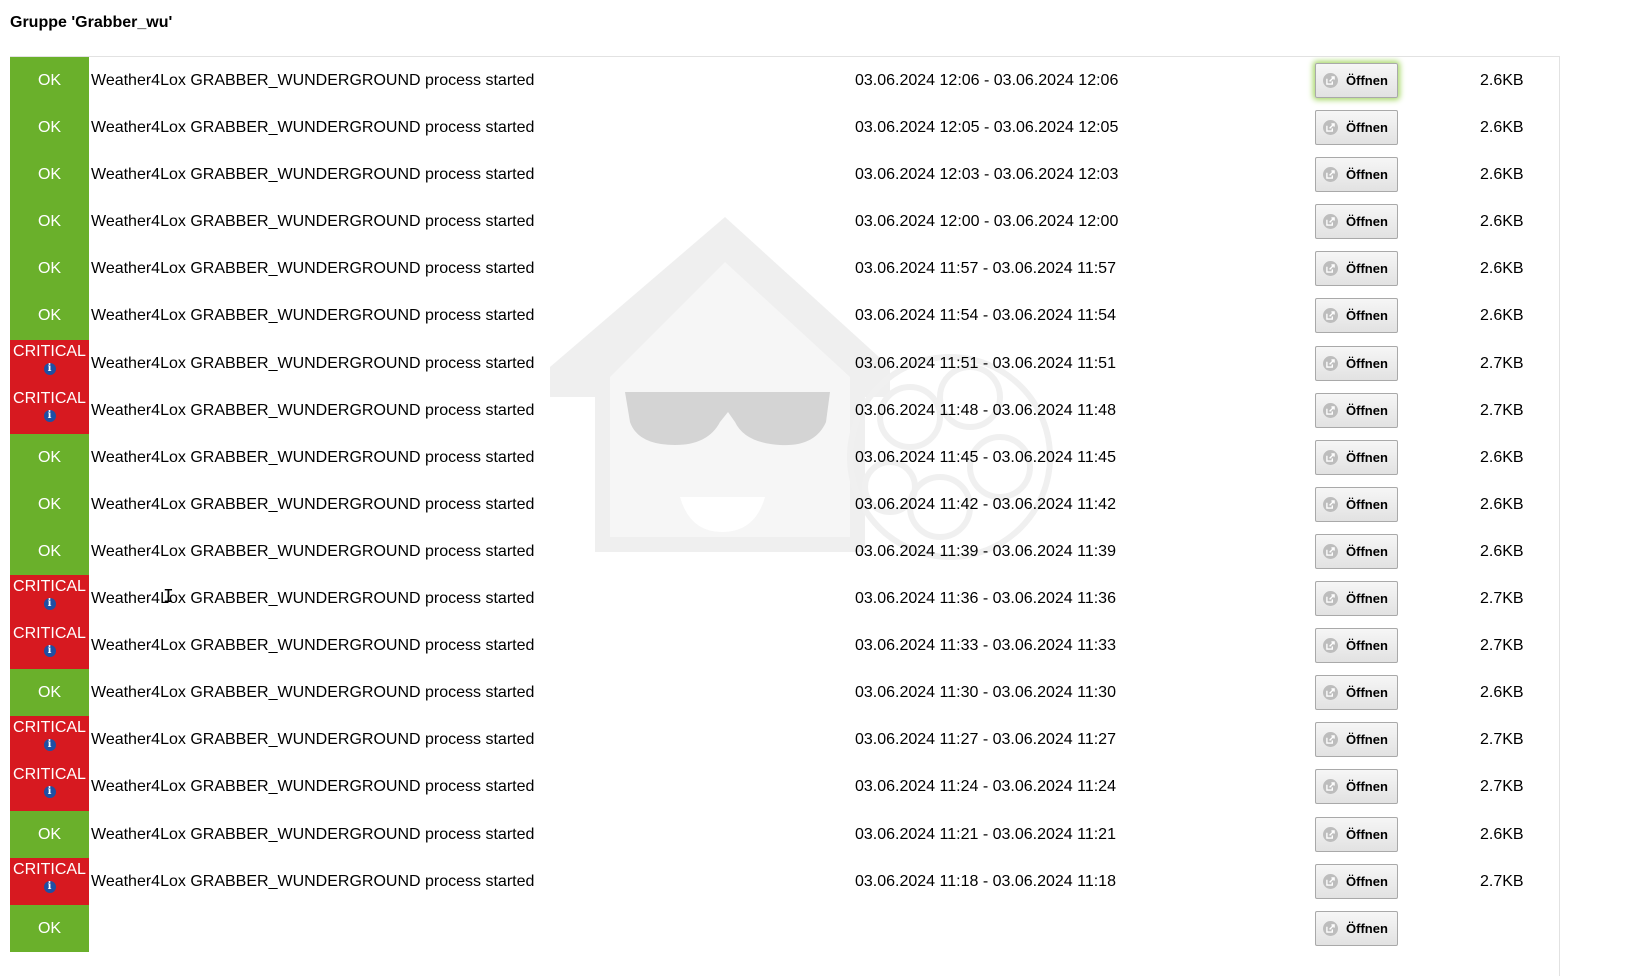  What do you see at coordinates (985, 269) in the screenshot?
I see `time-range: 03.06.2024 11:57 - 03.06.2024 11:57` at bounding box center [985, 269].